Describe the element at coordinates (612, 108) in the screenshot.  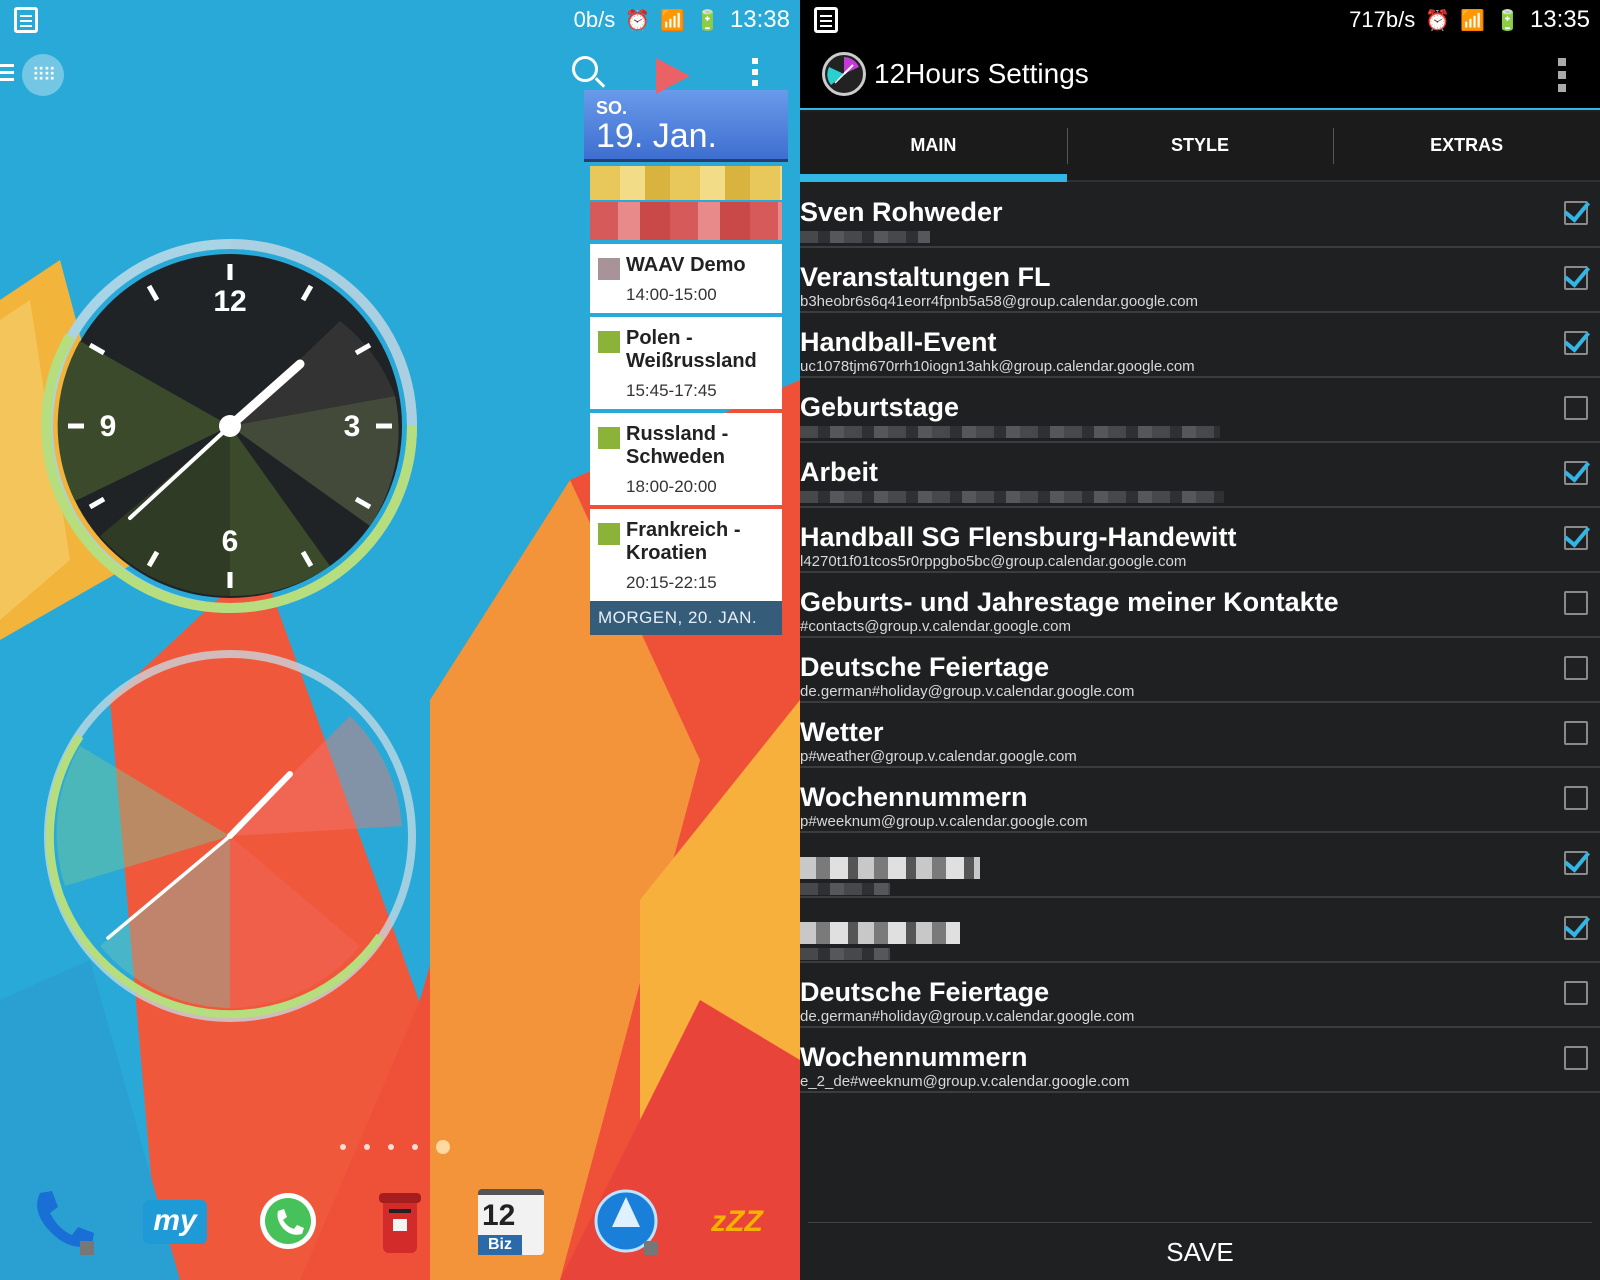
I see `calendar-day-of-week: SO.` at that location.